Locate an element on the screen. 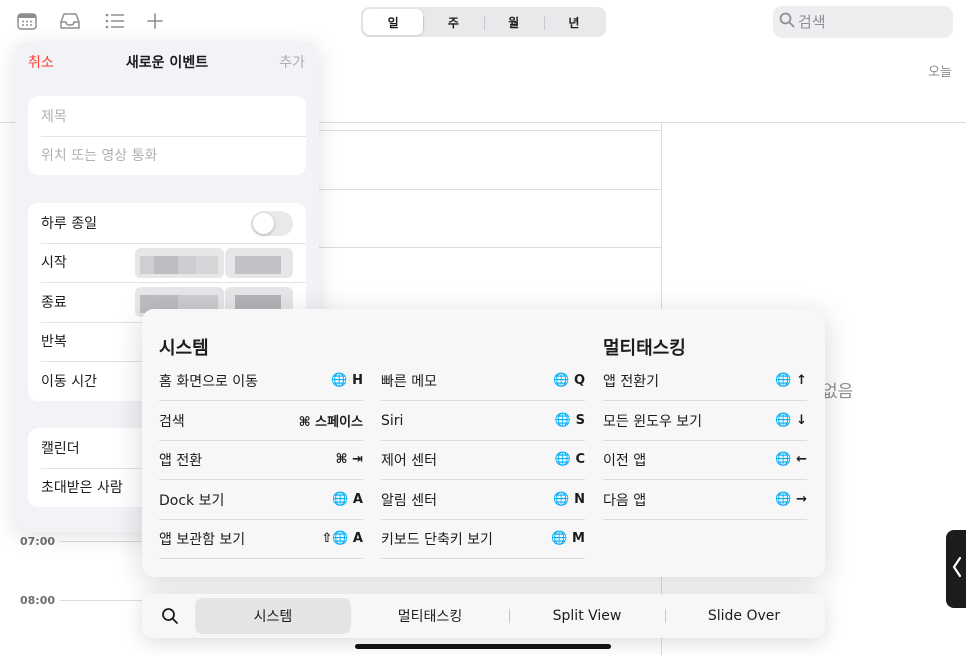 The image size is (966, 655). chevron-left-icon is located at coordinates (957, 569).